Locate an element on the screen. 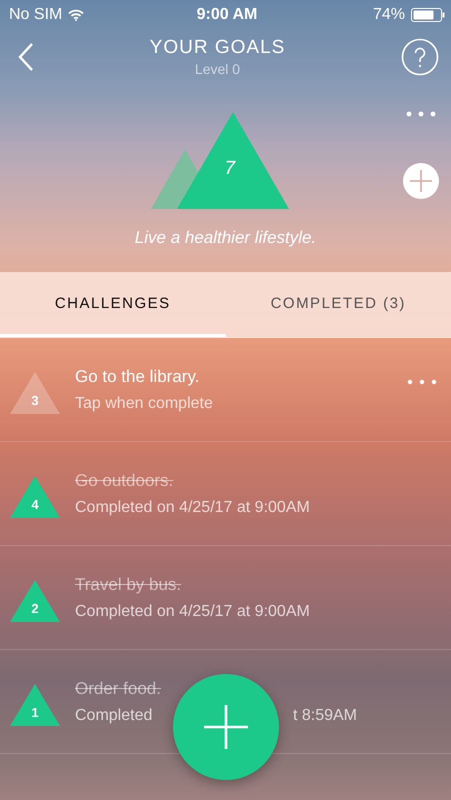 The height and width of the screenshot is (800, 451). challenge-title: Go to the library. is located at coordinates (233, 376).